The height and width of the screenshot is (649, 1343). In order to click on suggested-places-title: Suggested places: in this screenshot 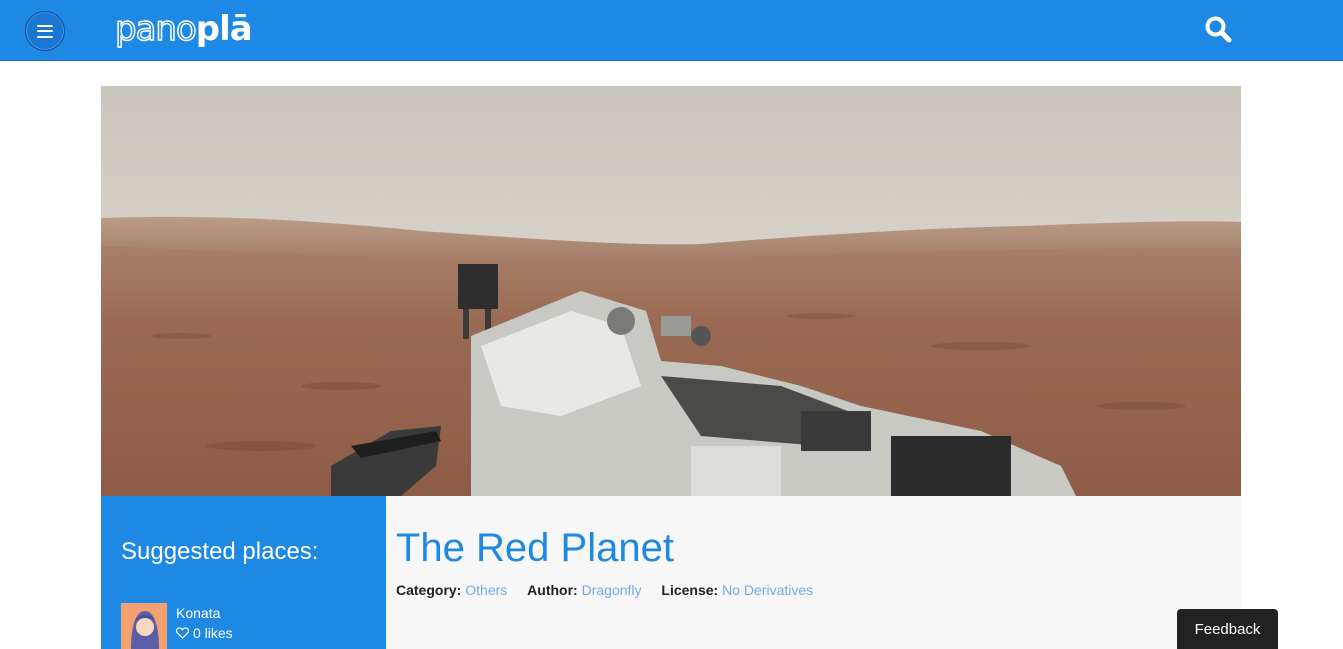, I will do `click(220, 551)`.